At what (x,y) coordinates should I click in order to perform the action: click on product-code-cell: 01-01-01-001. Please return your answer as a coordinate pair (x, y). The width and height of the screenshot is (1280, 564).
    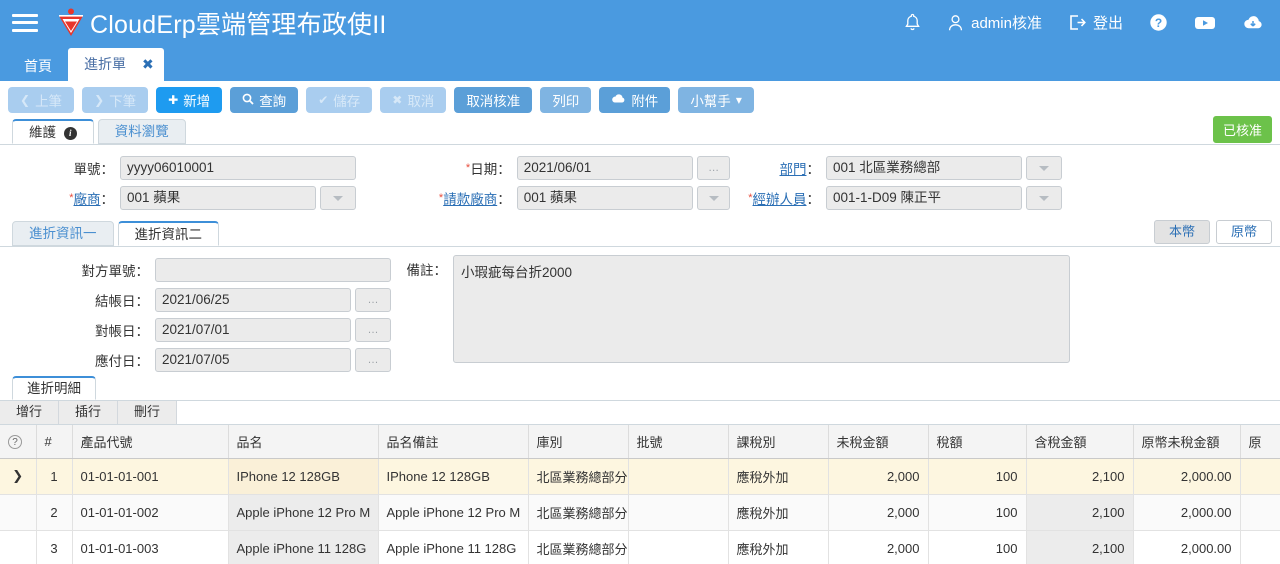
    Looking at the image, I should click on (150, 476).